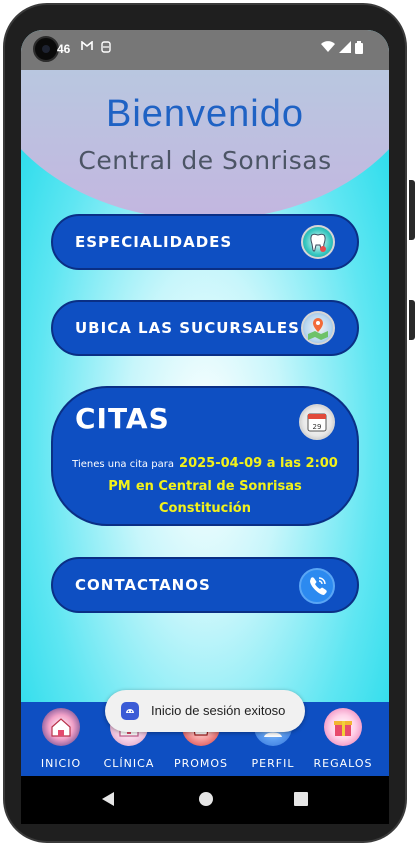  I want to click on clinic-name-subtitle: Central de Sonrisas, so click(205, 160).